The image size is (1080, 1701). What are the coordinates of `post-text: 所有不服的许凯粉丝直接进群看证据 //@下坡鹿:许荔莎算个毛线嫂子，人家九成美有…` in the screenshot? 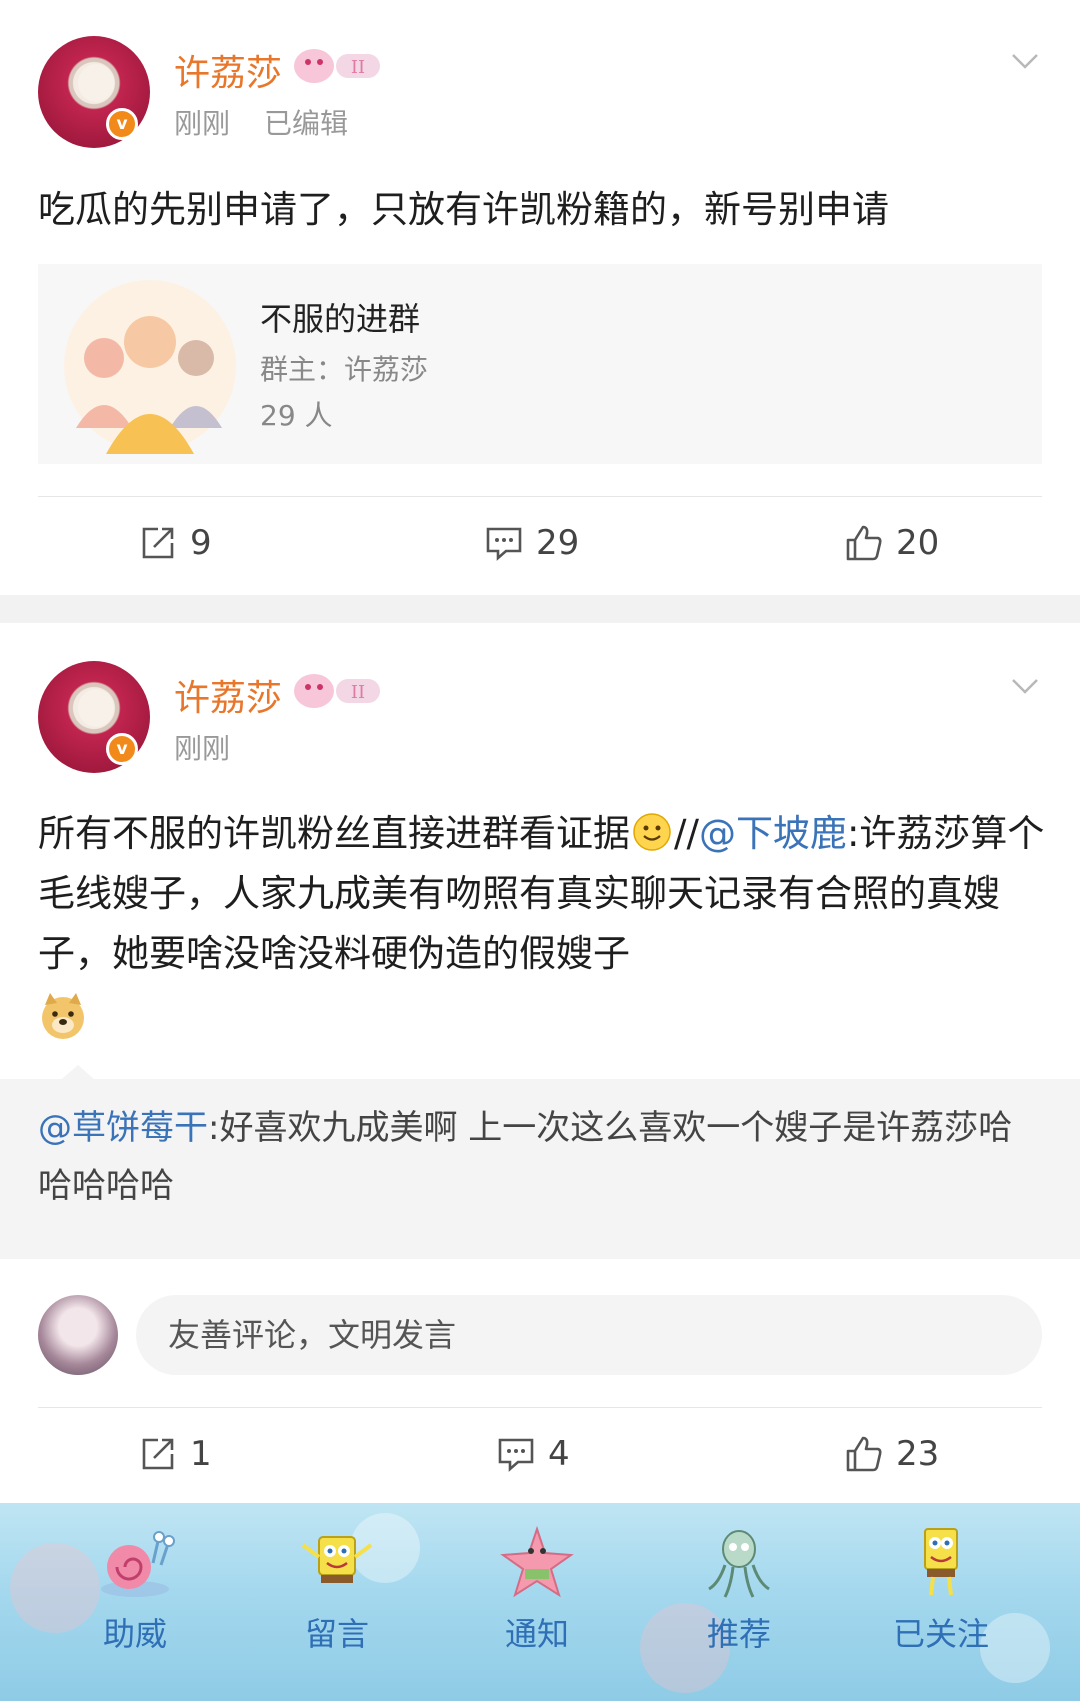 It's located at (543, 924).